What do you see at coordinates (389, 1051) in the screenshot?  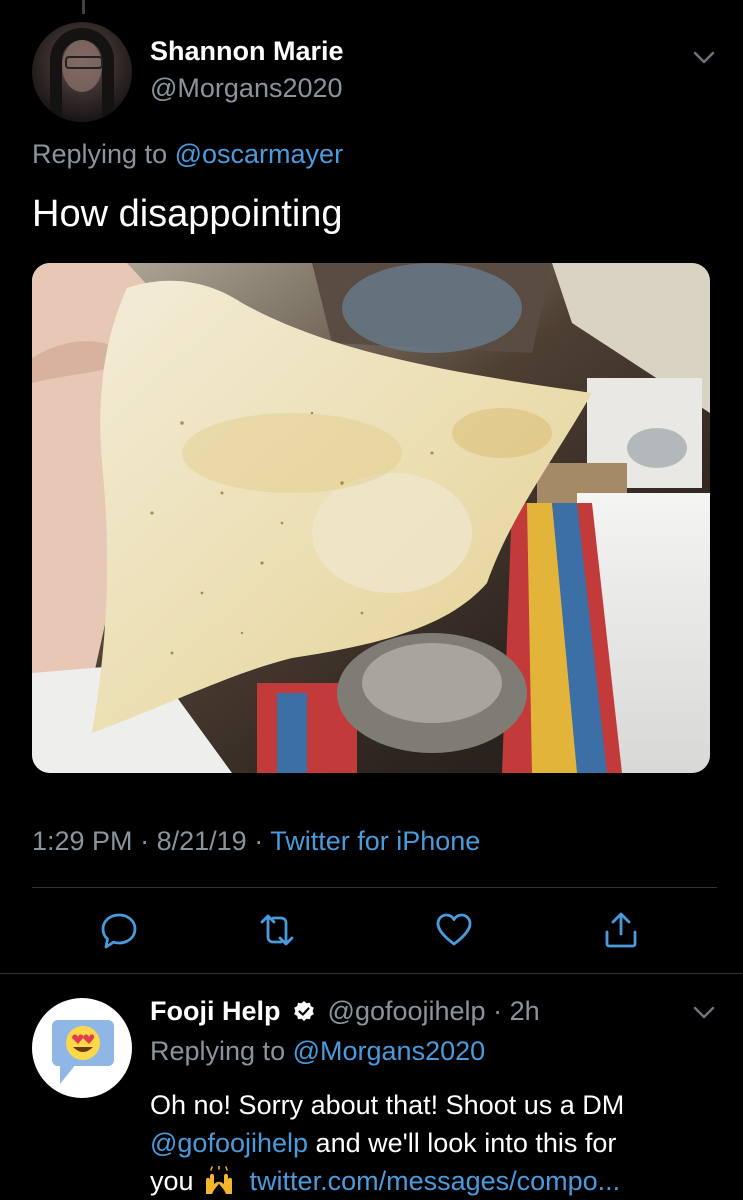 I see `reply-mention-link: @Morgans2020` at bounding box center [389, 1051].